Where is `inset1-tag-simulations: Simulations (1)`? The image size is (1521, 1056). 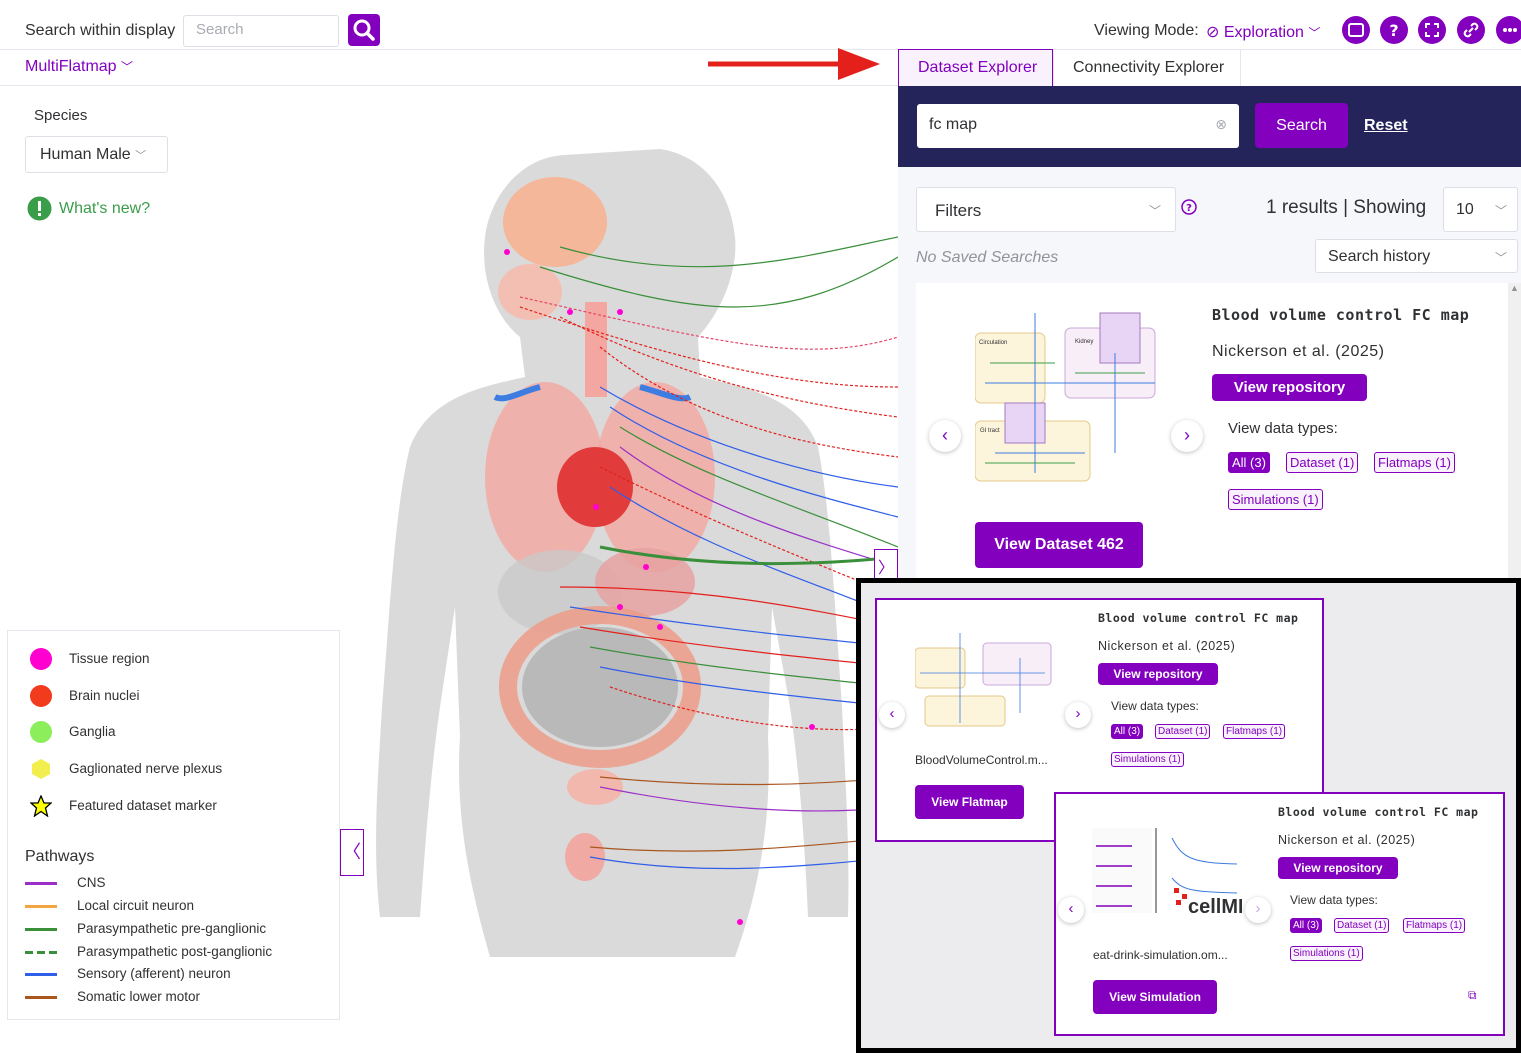
inset1-tag-simulations: Simulations (1) is located at coordinates (1147, 759).